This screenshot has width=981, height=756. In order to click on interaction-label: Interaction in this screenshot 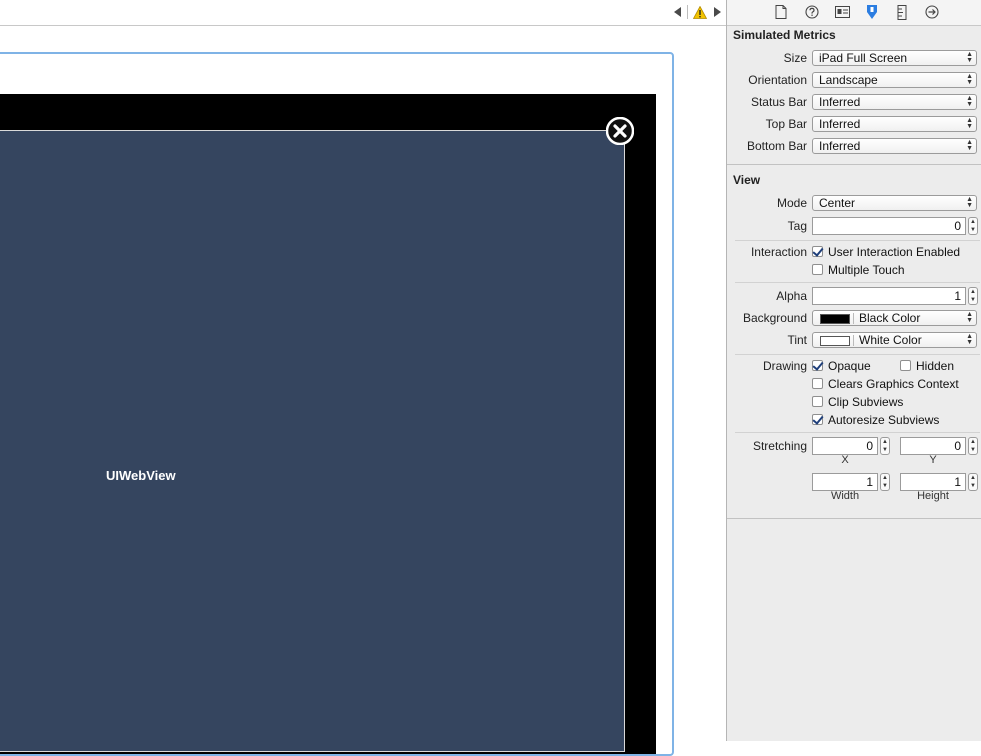, I will do `click(778, 252)`.